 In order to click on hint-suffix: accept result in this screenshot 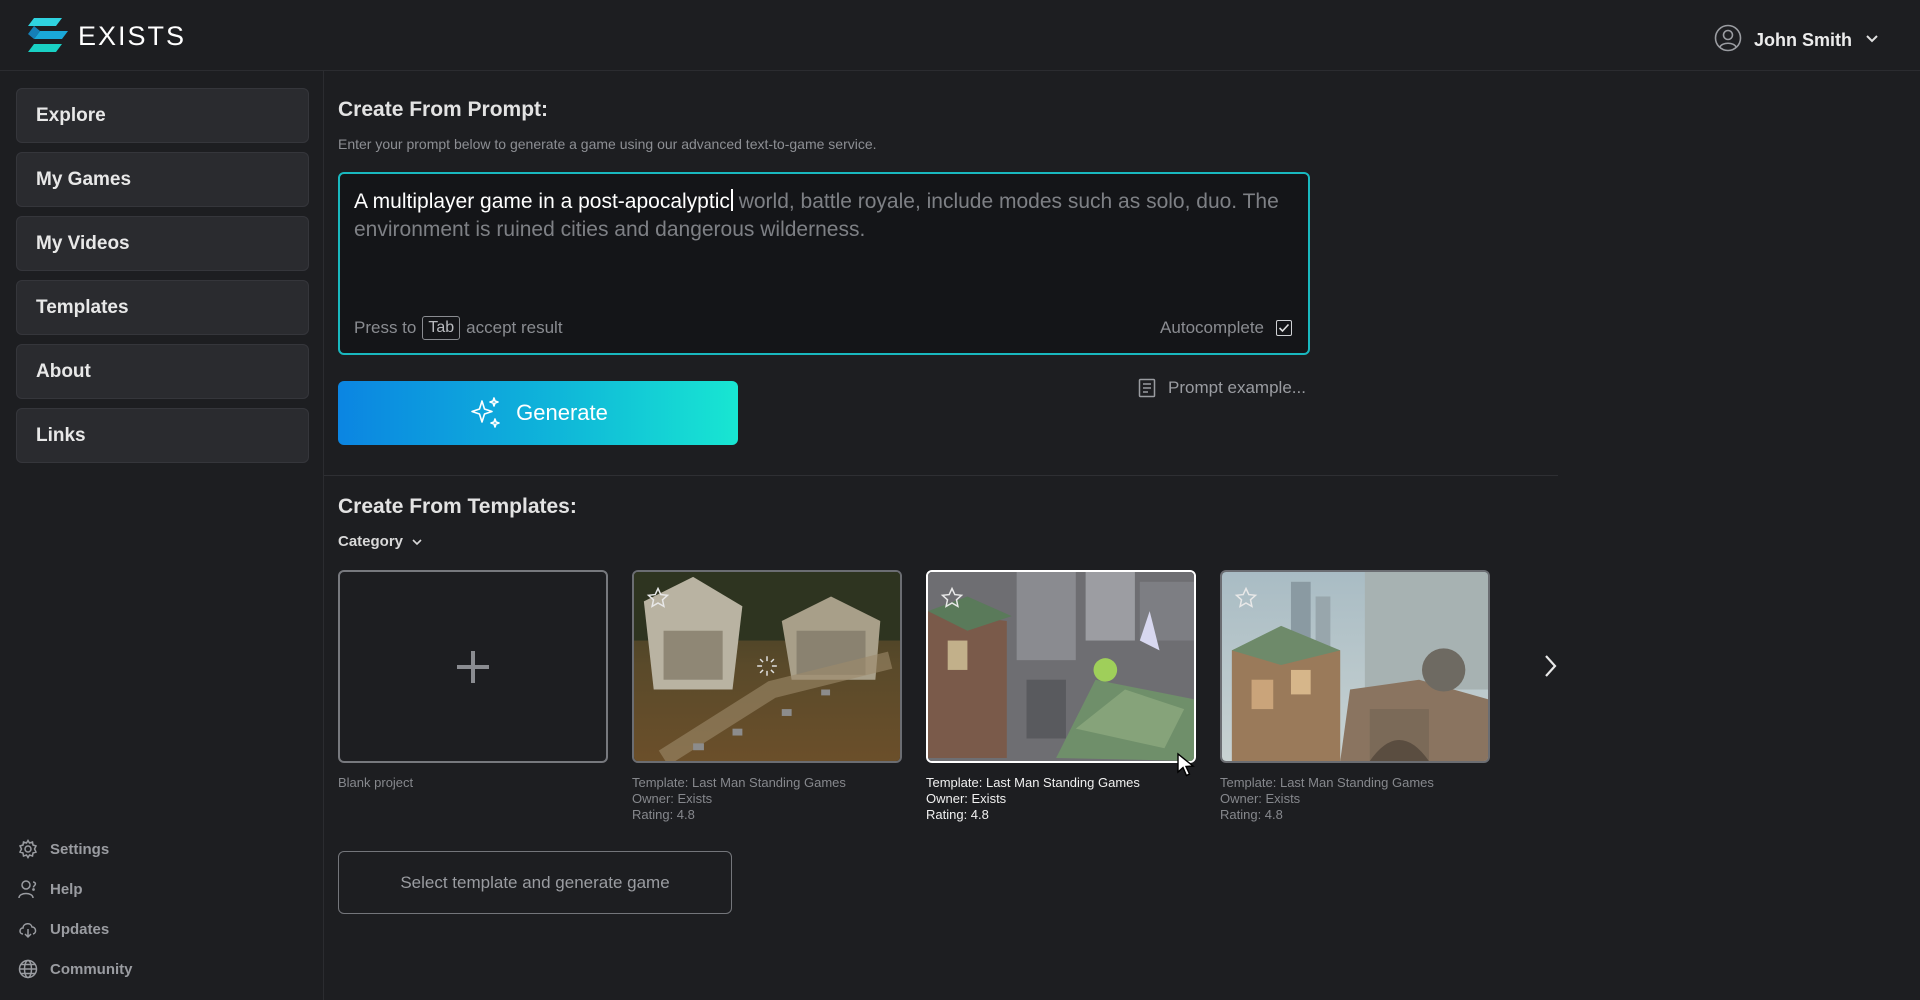, I will do `click(514, 327)`.